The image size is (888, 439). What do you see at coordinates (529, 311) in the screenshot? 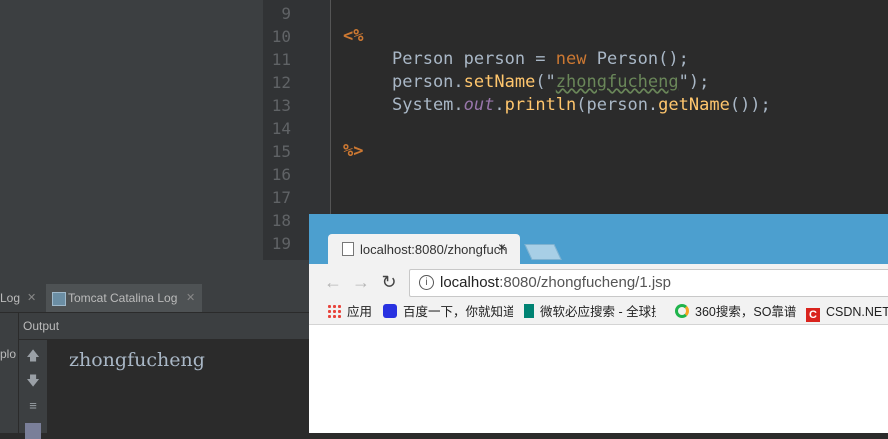
I see `bing-icon` at bounding box center [529, 311].